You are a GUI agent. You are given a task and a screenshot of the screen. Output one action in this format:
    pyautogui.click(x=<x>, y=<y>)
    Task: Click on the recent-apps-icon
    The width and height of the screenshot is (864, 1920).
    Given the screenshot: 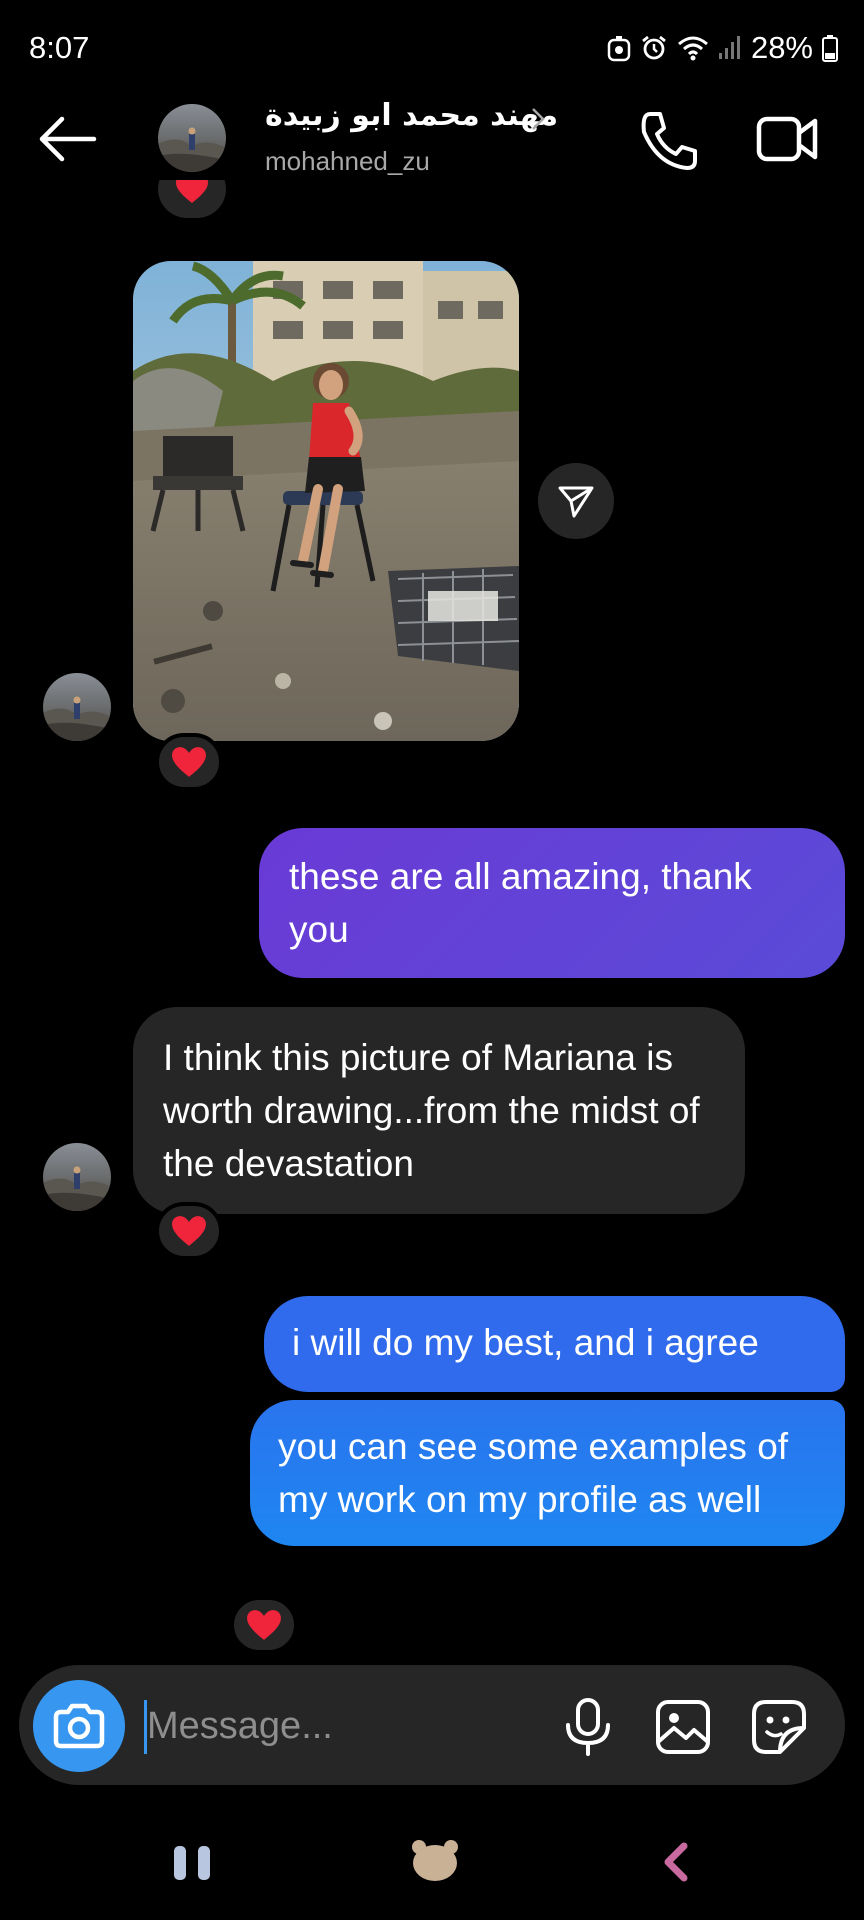 What is the action you would take?
    pyautogui.click(x=193, y=1863)
    